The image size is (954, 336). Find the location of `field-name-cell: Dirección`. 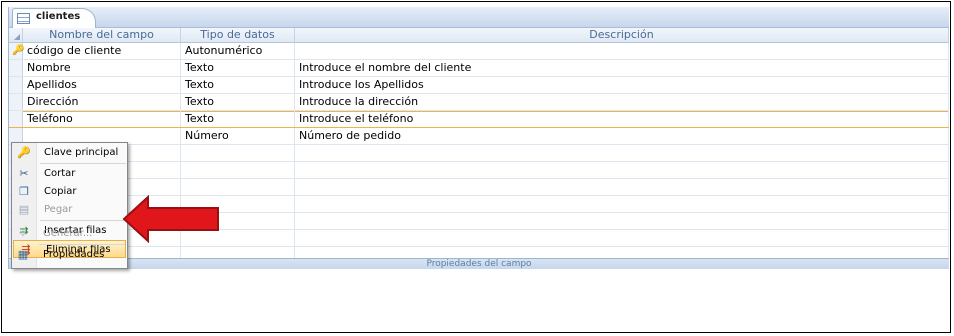

field-name-cell: Dirección is located at coordinates (102, 102).